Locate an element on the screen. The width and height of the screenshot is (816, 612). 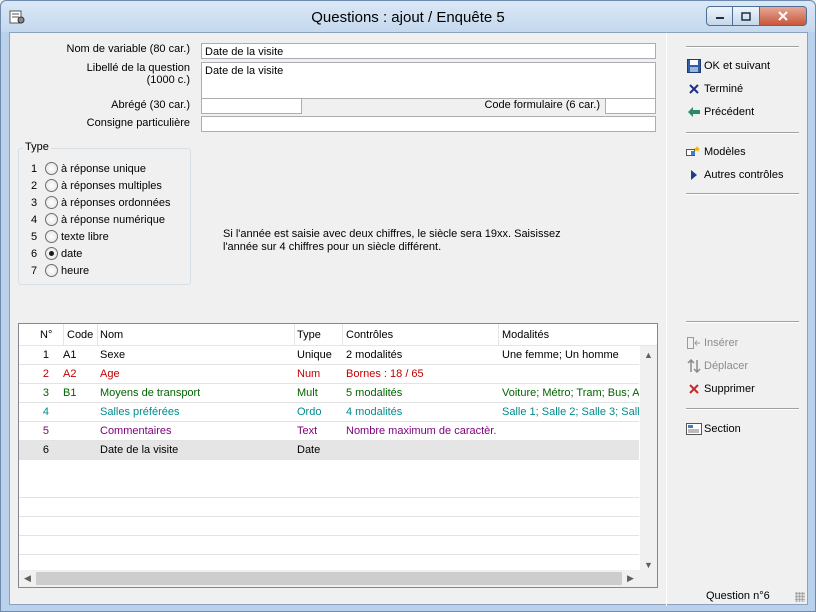
type-option-6: 6 date is located at coordinates (56, 253).